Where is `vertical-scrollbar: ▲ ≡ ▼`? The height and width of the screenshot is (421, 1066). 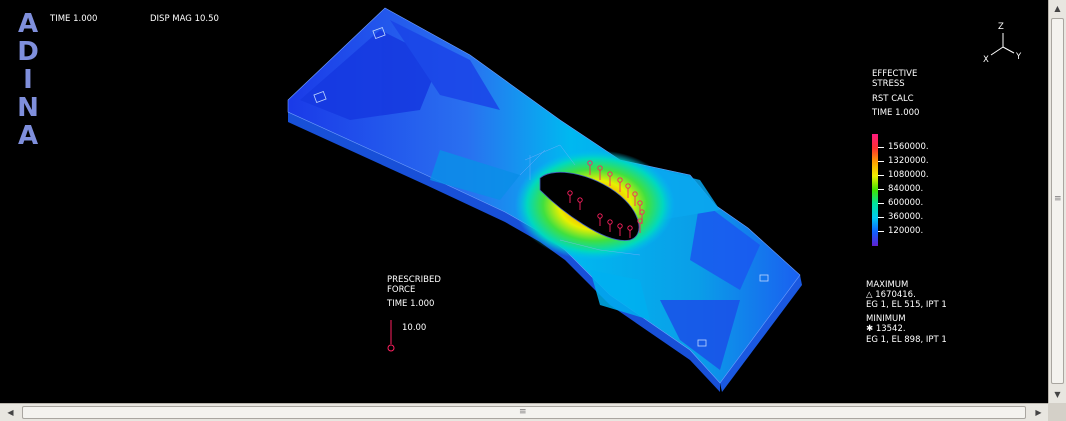
vertical-scrollbar: ▲ ≡ ▼ is located at coordinates (1057, 201).